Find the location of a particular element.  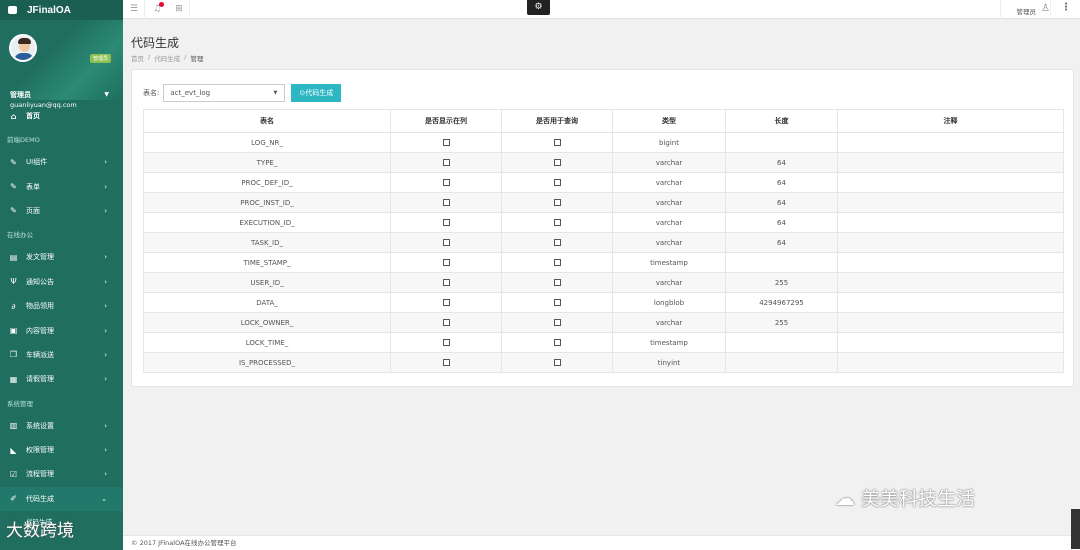

sidebar-item-ui: ✎ UI组件 › is located at coordinates (61, 162).